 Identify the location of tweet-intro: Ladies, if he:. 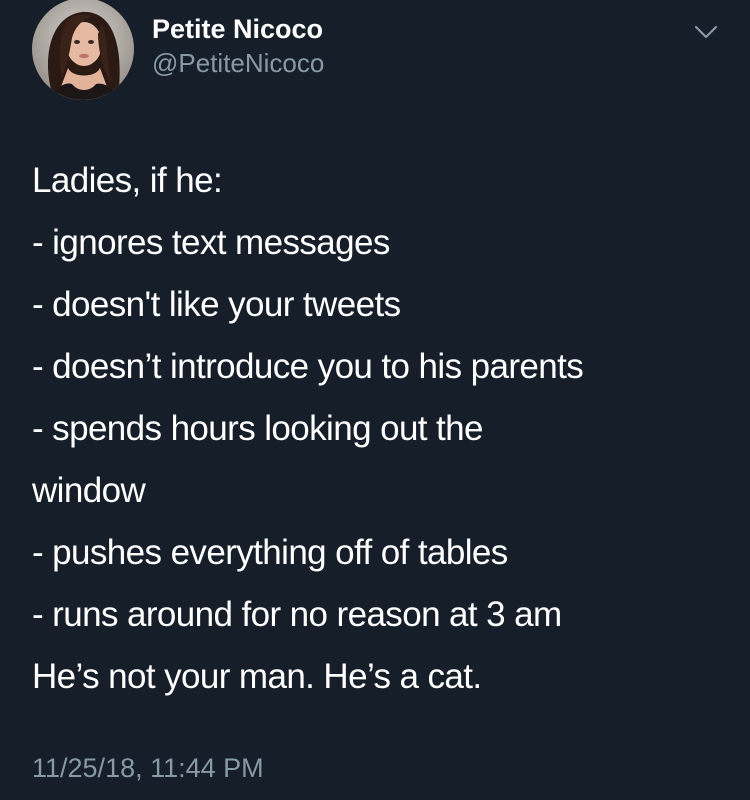
(127, 180).